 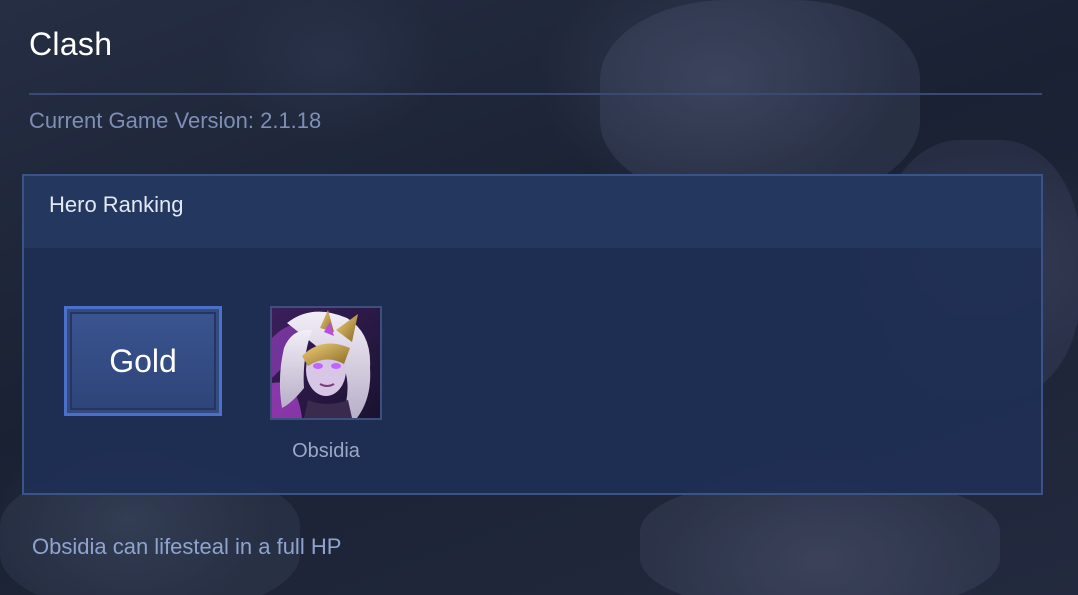 I want to click on hero-portrait-obsidia, so click(x=326, y=363).